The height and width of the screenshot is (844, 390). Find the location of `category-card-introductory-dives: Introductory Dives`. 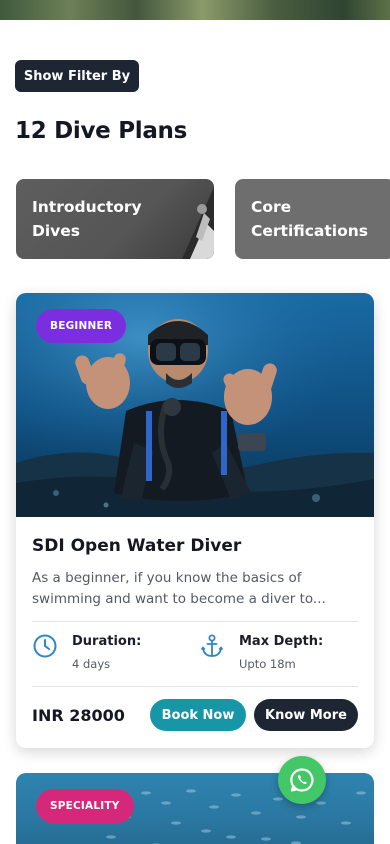

category-card-introductory-dives: Introductory Dives is located at coordinates (115, 219).